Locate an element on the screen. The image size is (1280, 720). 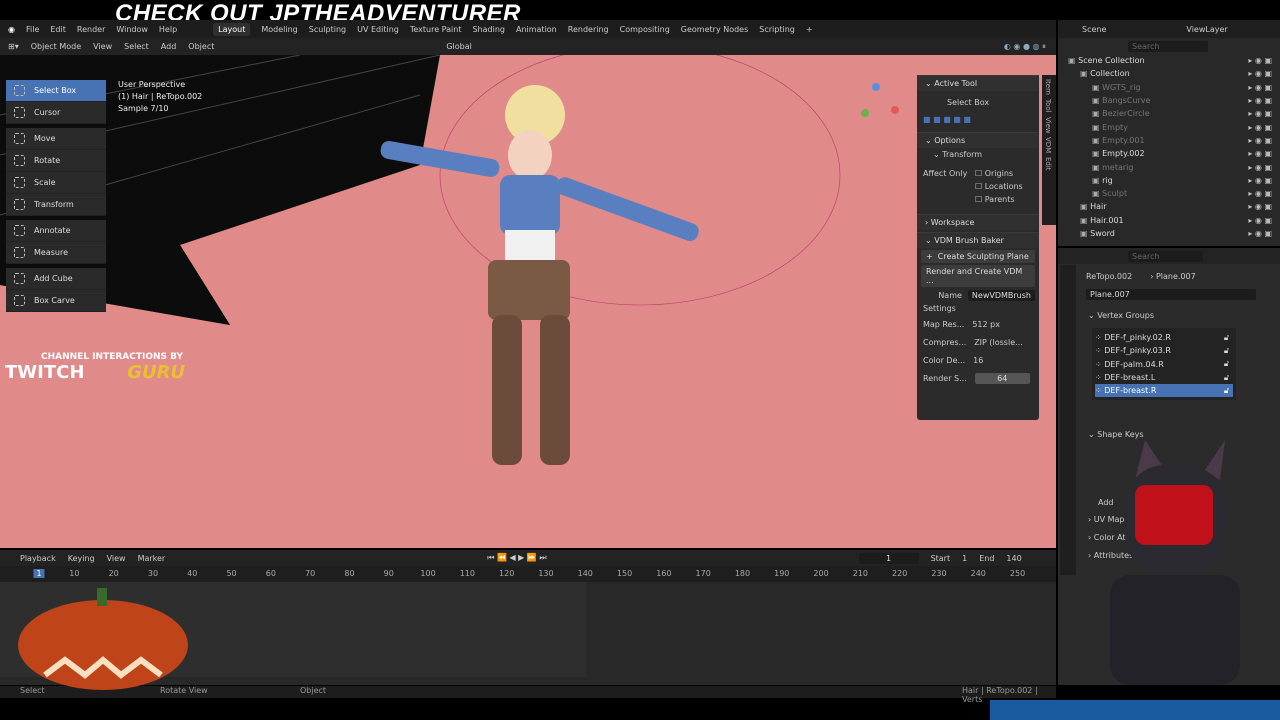
outliner-row: ▣ Sword ▸ ◉ ▣ is located at coordinates (1169, 233).